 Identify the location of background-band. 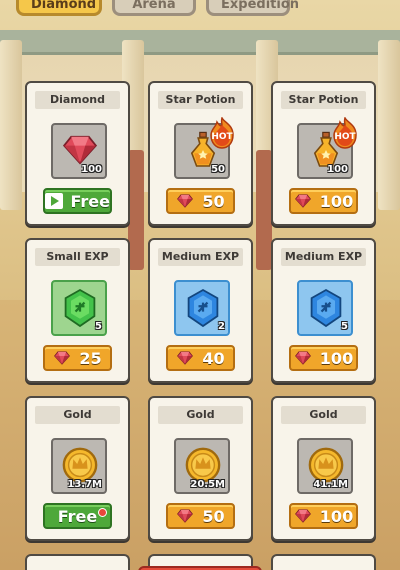
(200, 41).